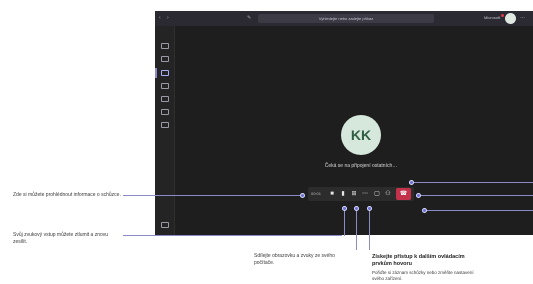 The height and width of the screenshot is (284, 533). I want to click on participant-avatar: KK, so click(361, 135).